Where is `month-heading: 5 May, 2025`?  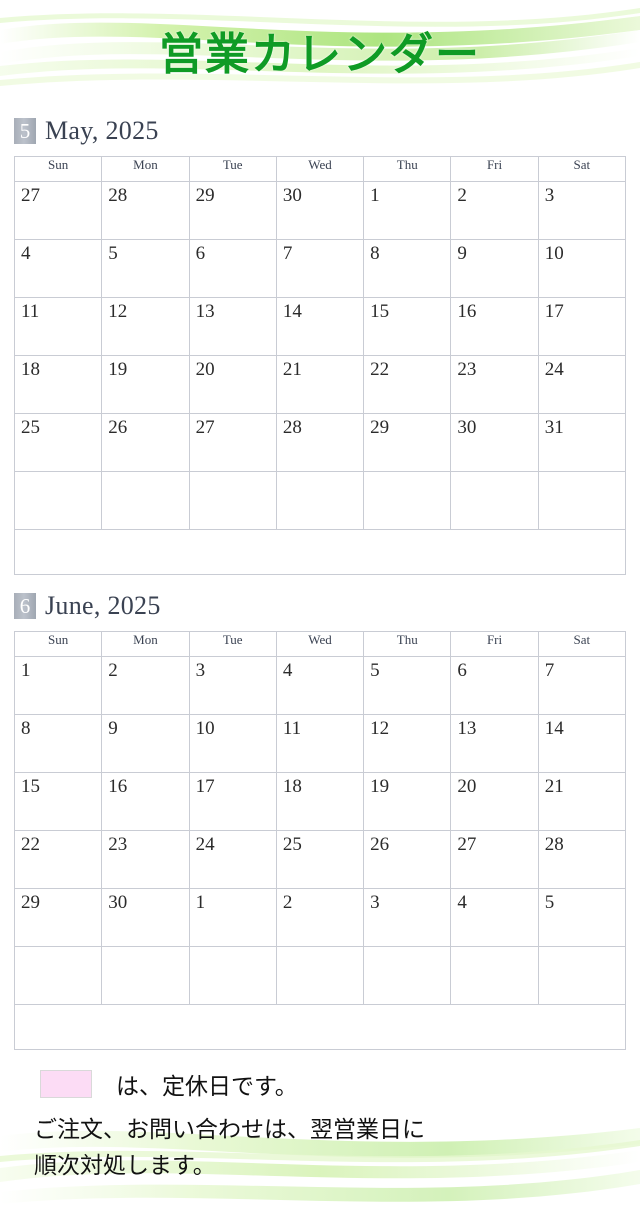 month-heading: 5 May, 2025 is located at coordinates (327, 131).